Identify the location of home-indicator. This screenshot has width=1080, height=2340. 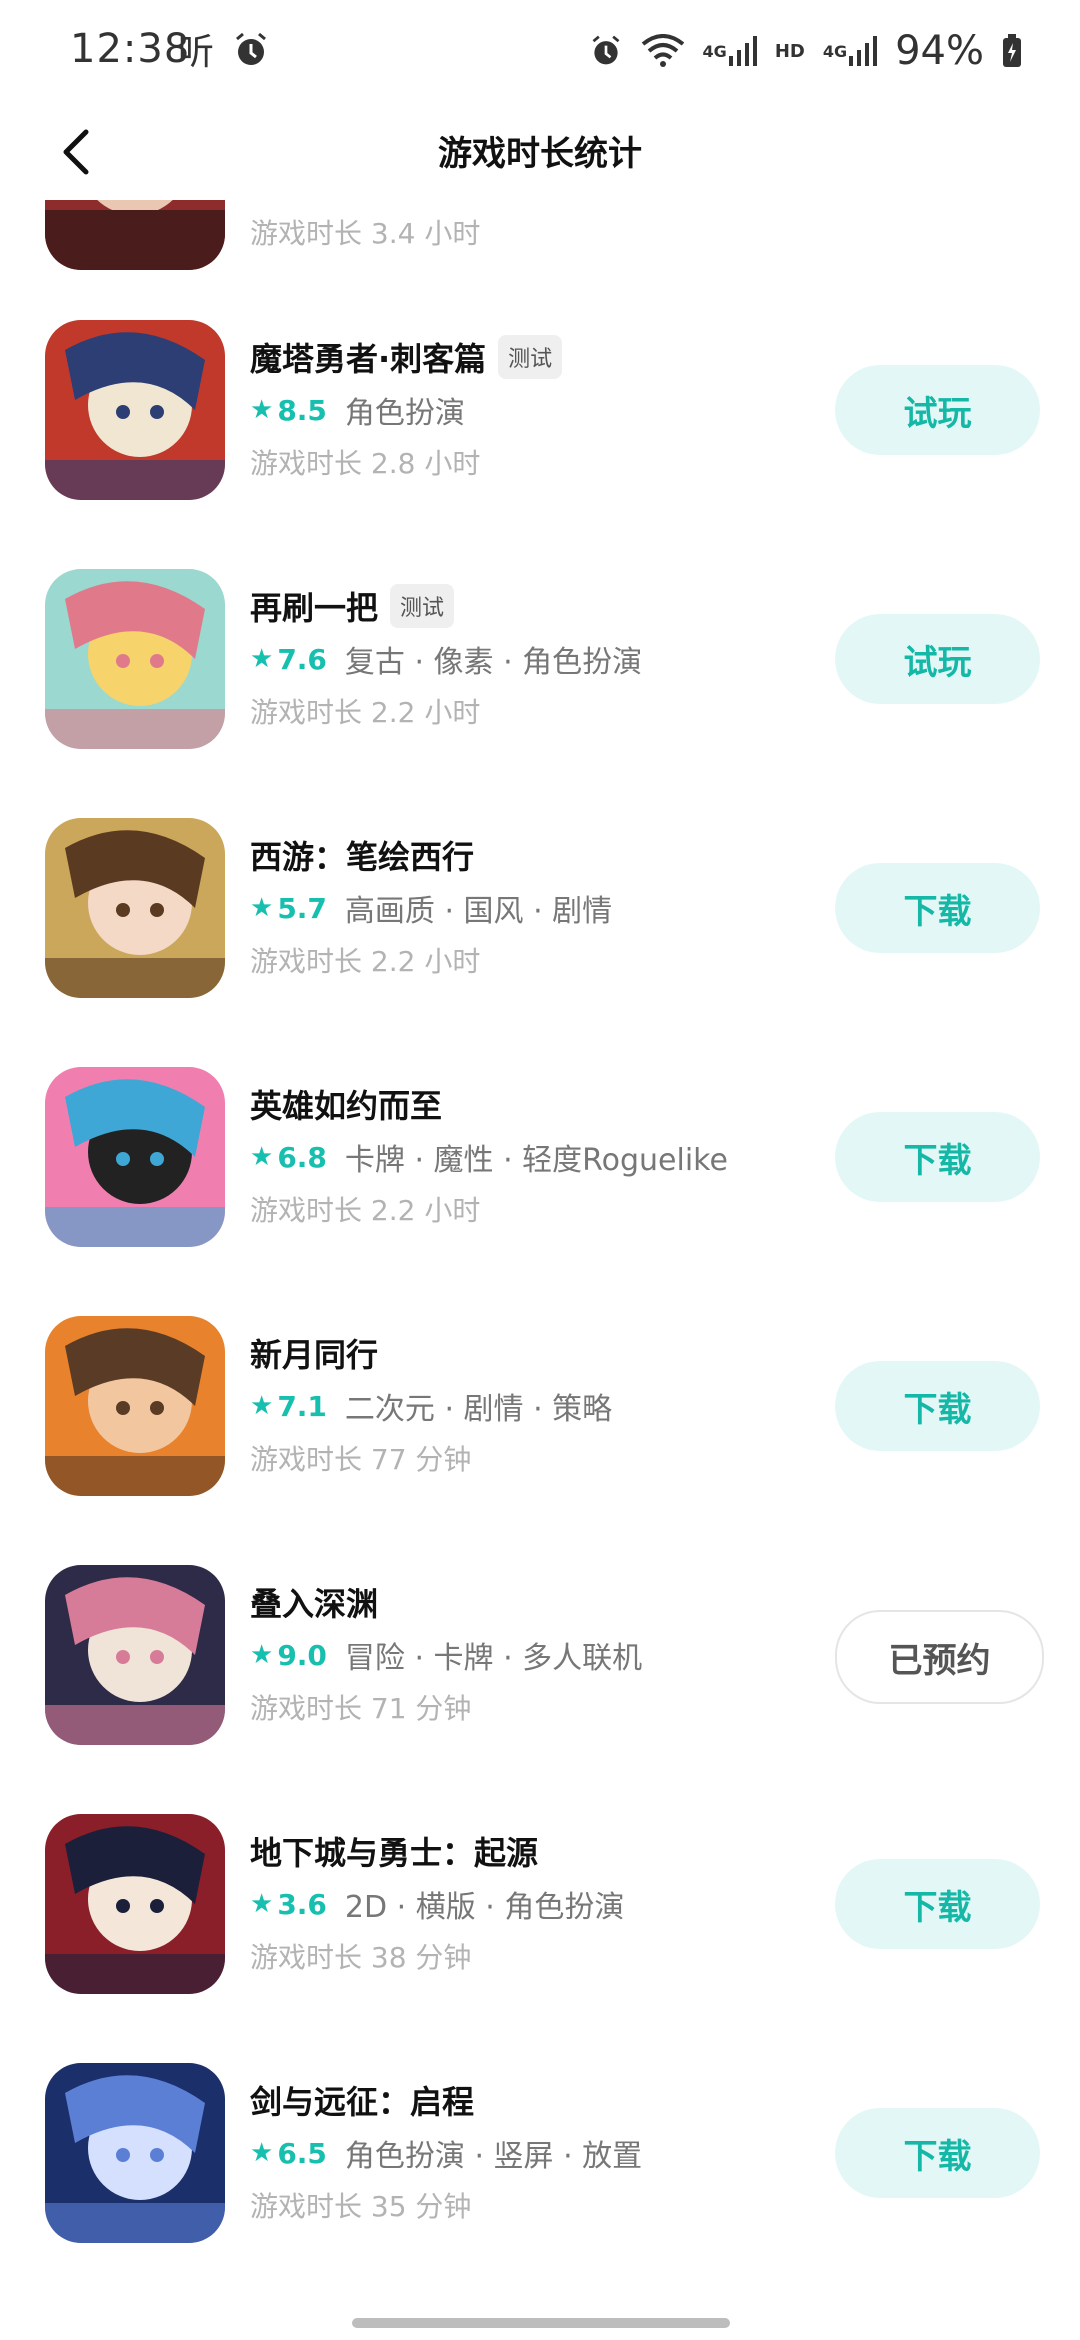
(541, 2323).